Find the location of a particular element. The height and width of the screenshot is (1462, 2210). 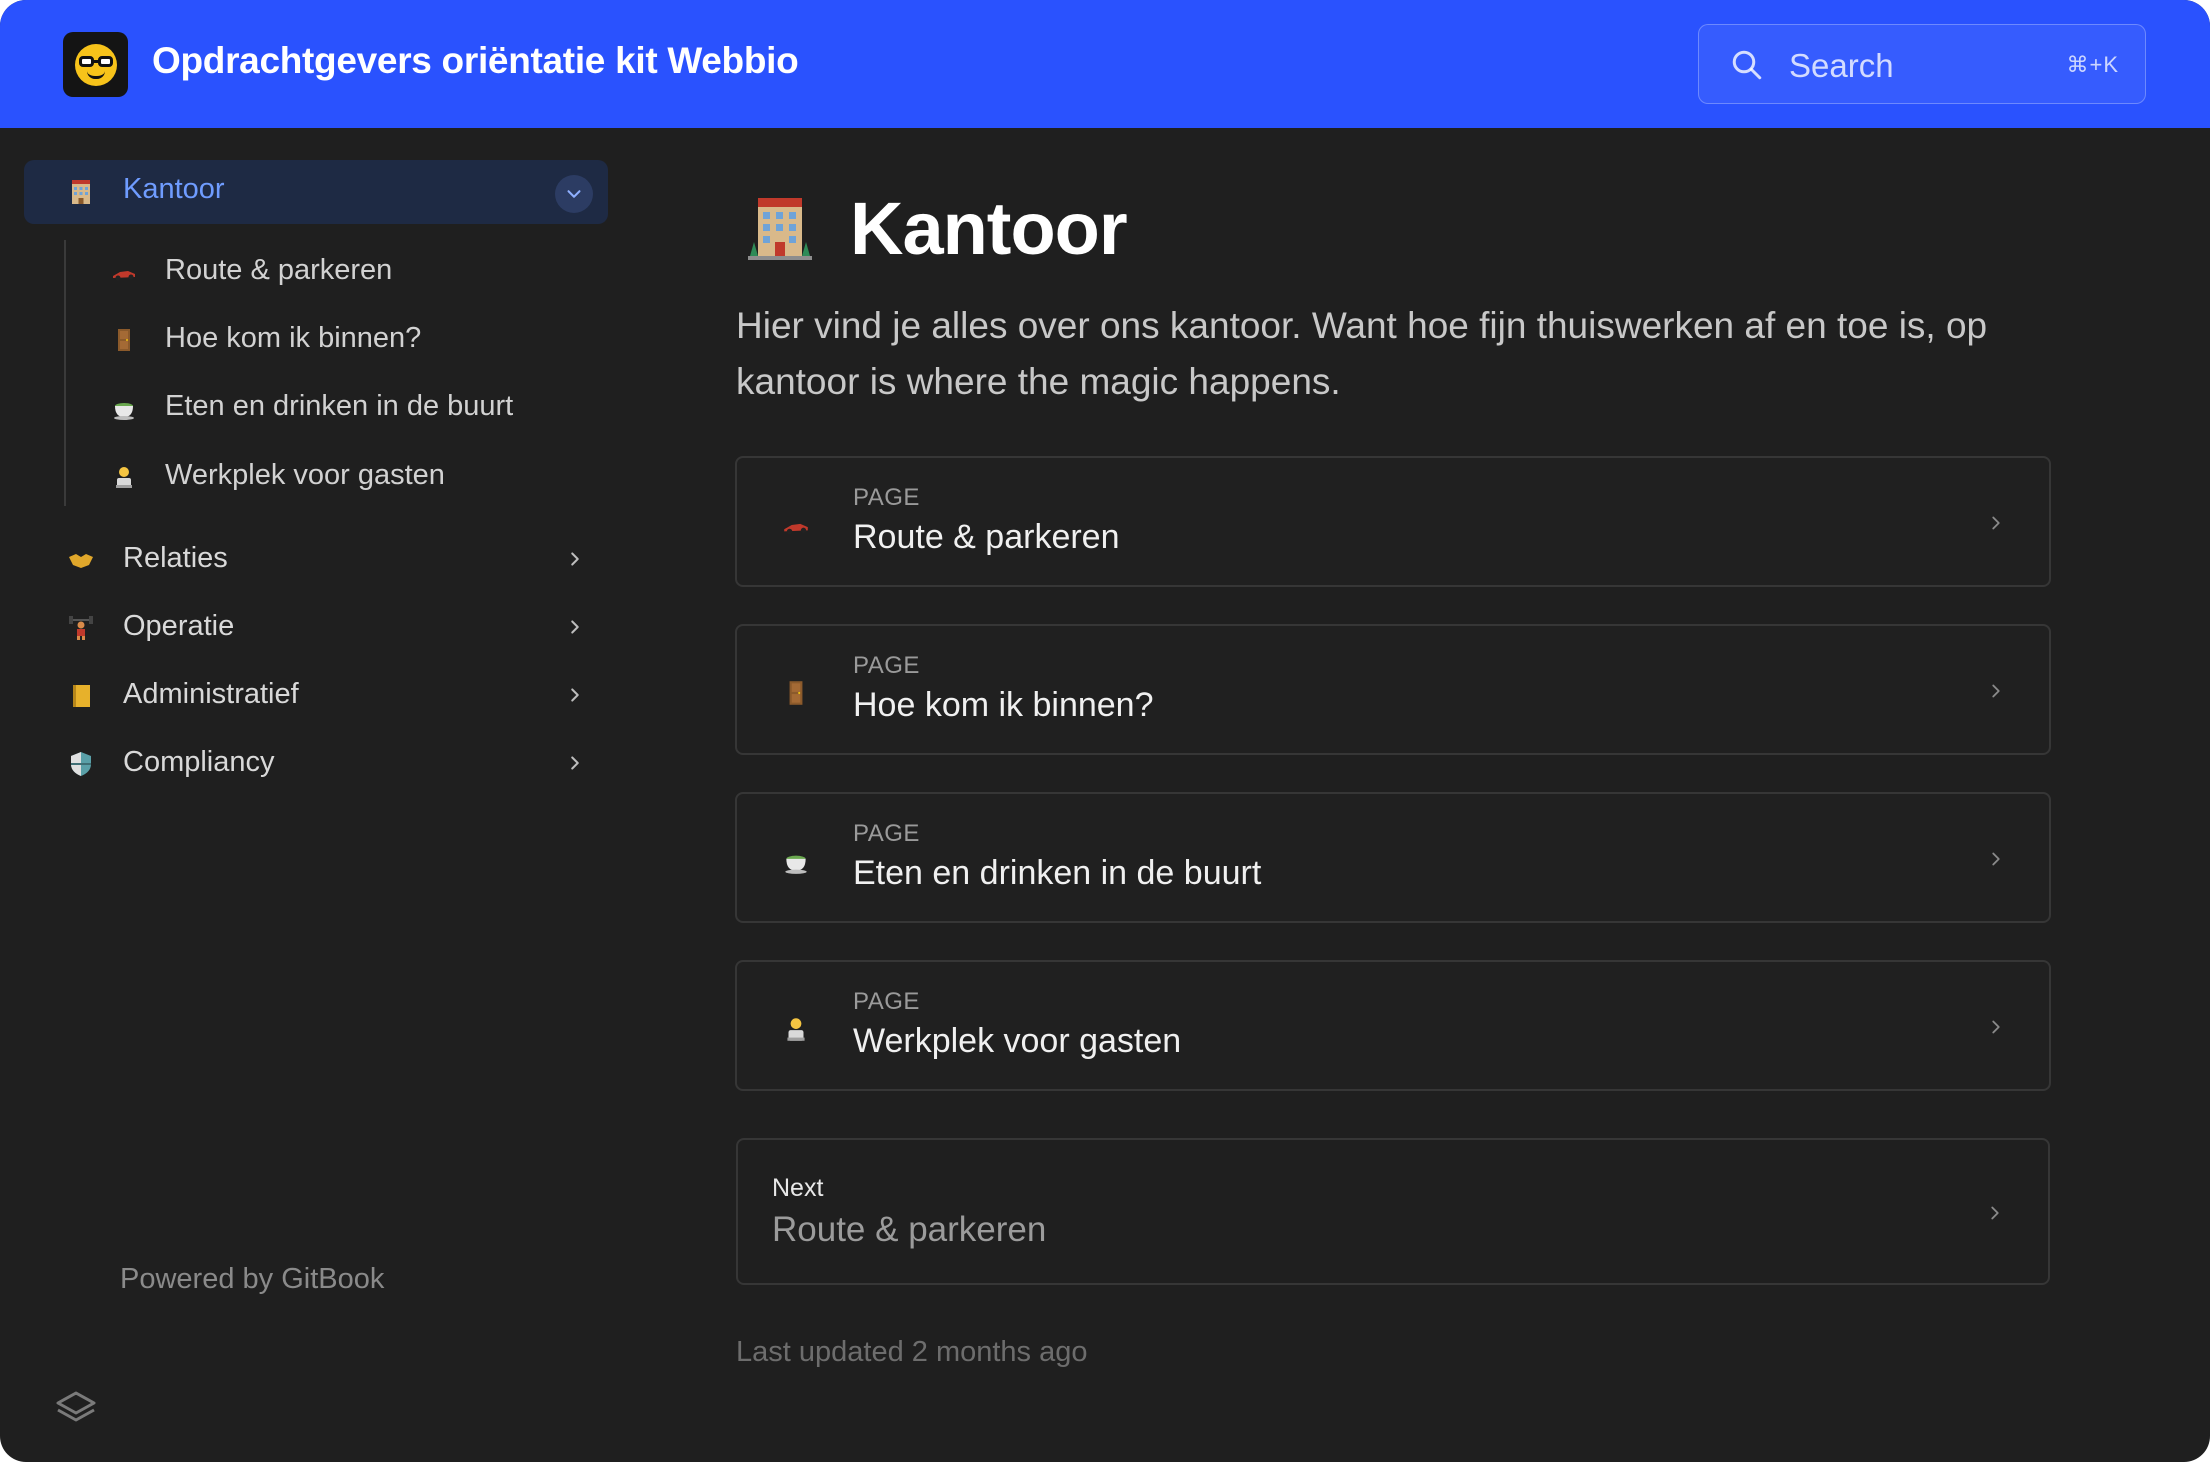

search-input: Search ⌘+K is located at coordinates (1922, 64).